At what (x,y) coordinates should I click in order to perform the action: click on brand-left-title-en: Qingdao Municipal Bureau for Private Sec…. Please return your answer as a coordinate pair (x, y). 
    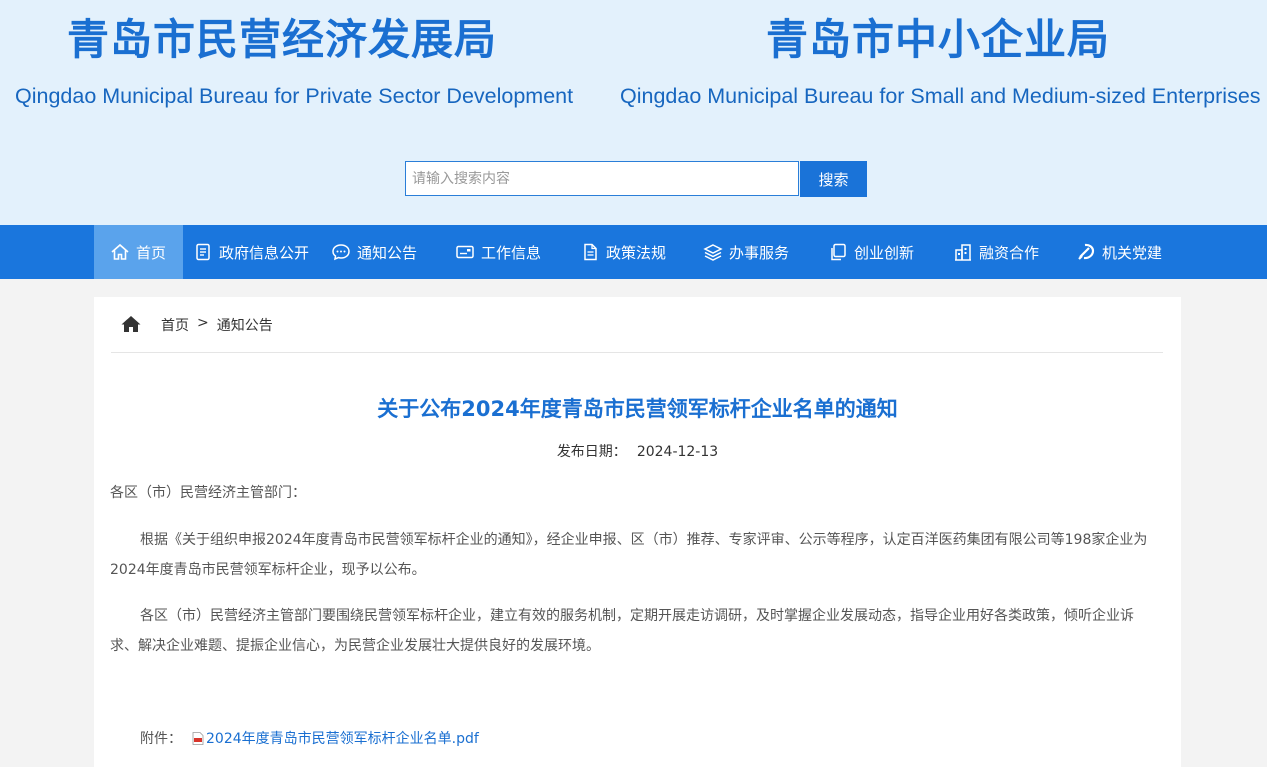
    Looking at the image, I should click on (294, 96).